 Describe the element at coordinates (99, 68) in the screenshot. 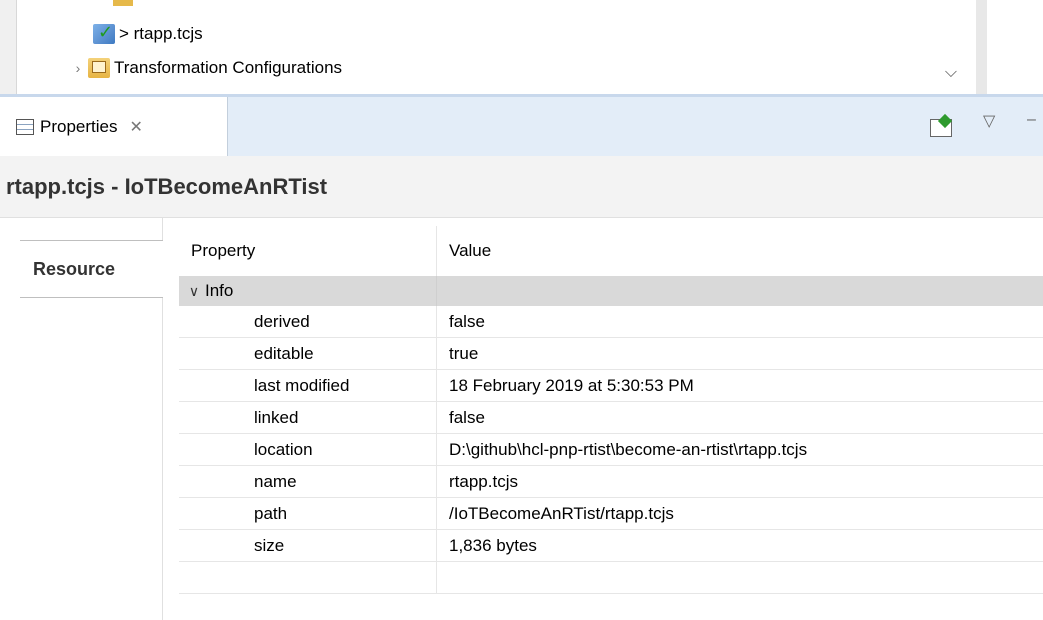

I see `transformation-folder-icon` at that location.